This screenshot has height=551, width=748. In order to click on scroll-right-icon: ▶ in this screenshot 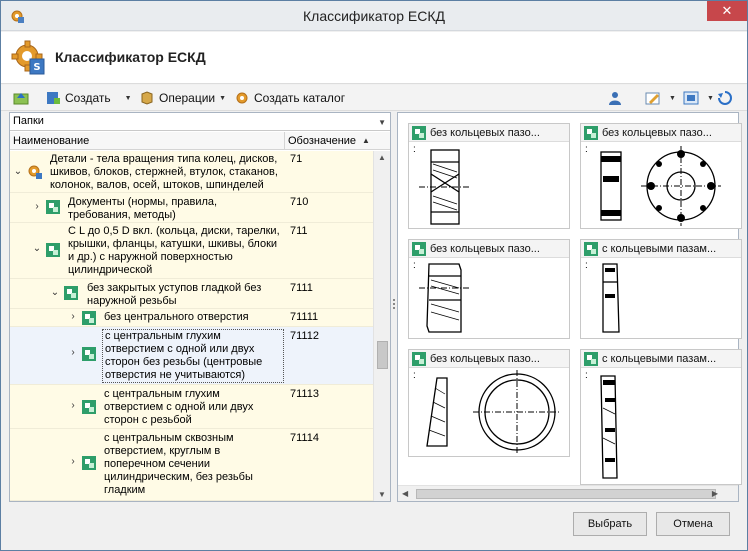, I will do `click(715, 493)`.